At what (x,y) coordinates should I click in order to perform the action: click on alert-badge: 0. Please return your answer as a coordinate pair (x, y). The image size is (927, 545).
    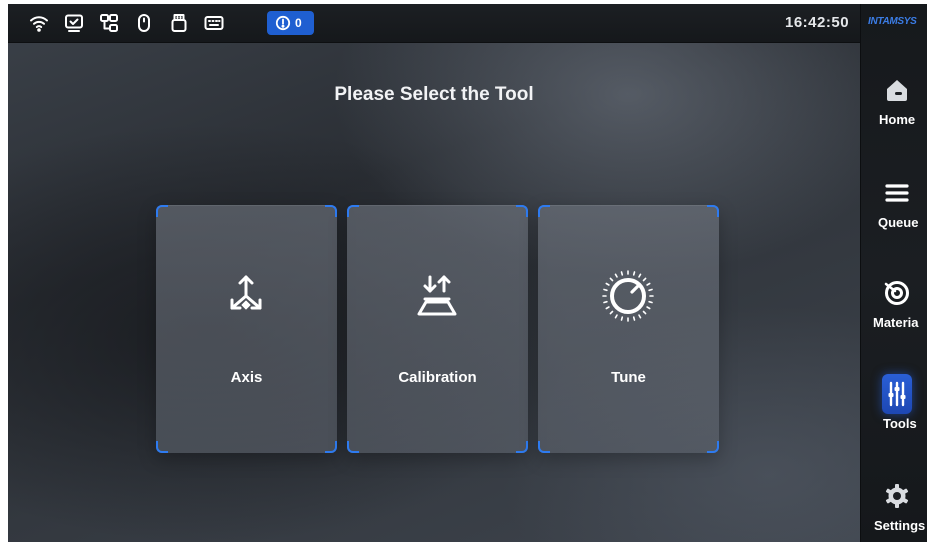
    Looking at the image, I should click on (290, 23).